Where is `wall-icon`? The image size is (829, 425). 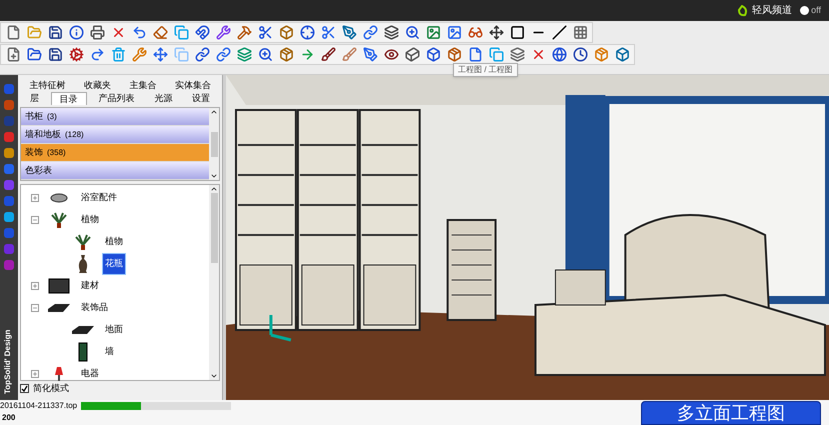 wall-icon is located at coordinates (83, 352).